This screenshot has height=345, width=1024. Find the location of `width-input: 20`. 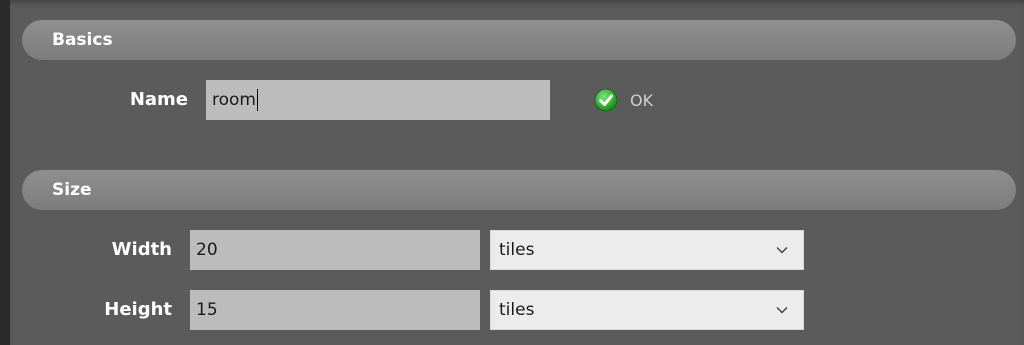

width-input: 20 is located at coordinates (335, 250).